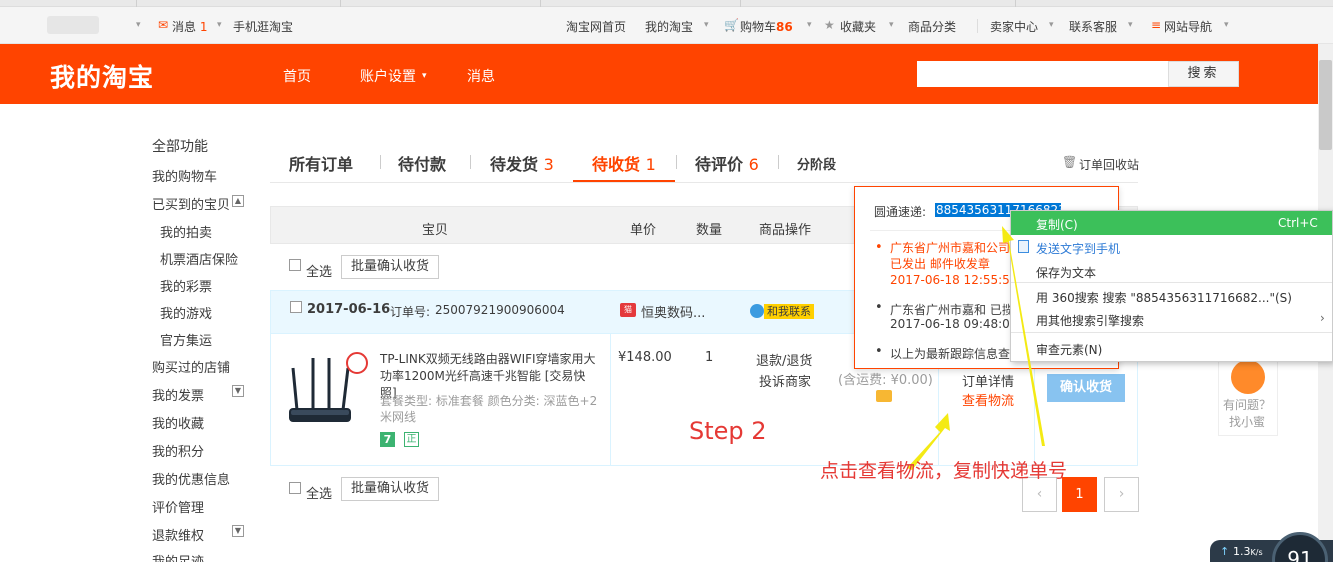  I want to click on star-icon: ★, so click(829, 25).